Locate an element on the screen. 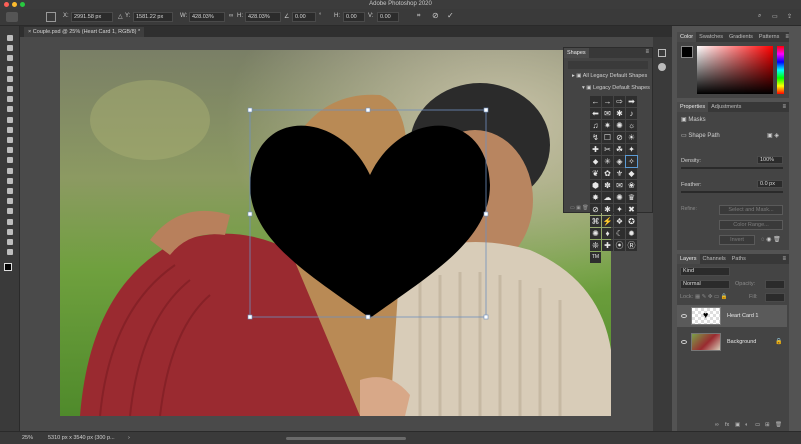  link-aspect-icon: ∞ is located at coordinates (231, 16).